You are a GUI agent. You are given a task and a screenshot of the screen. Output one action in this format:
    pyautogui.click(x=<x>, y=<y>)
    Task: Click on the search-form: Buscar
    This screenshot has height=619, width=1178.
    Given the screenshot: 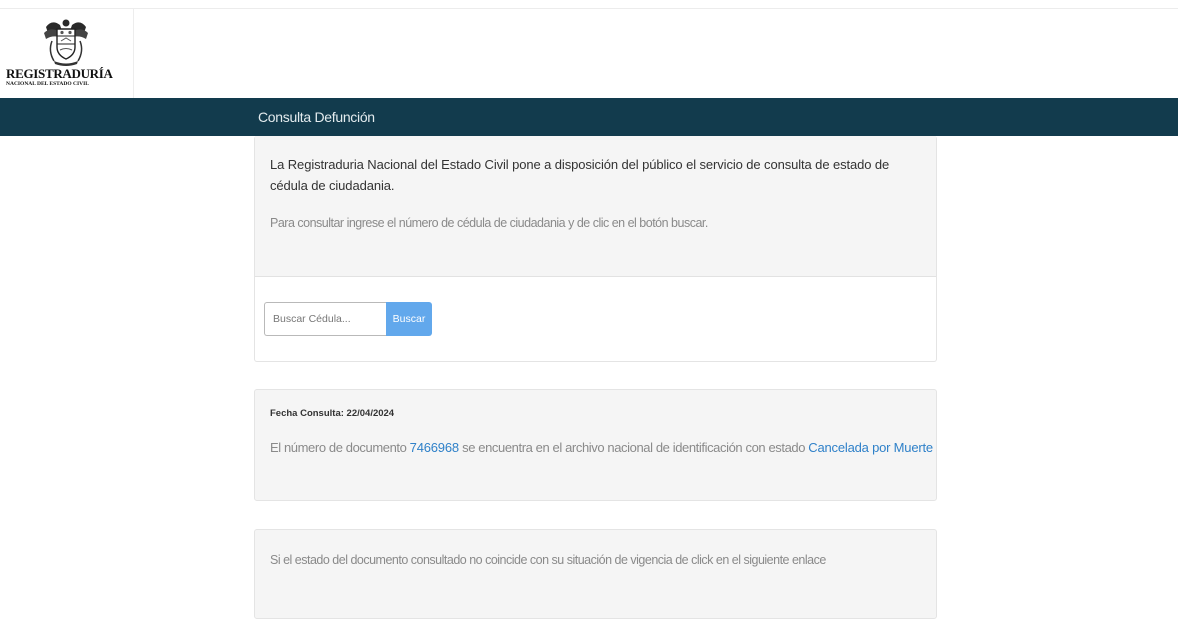 What is the action you would take?
    pyautogui.click(x=348, y=319)
    